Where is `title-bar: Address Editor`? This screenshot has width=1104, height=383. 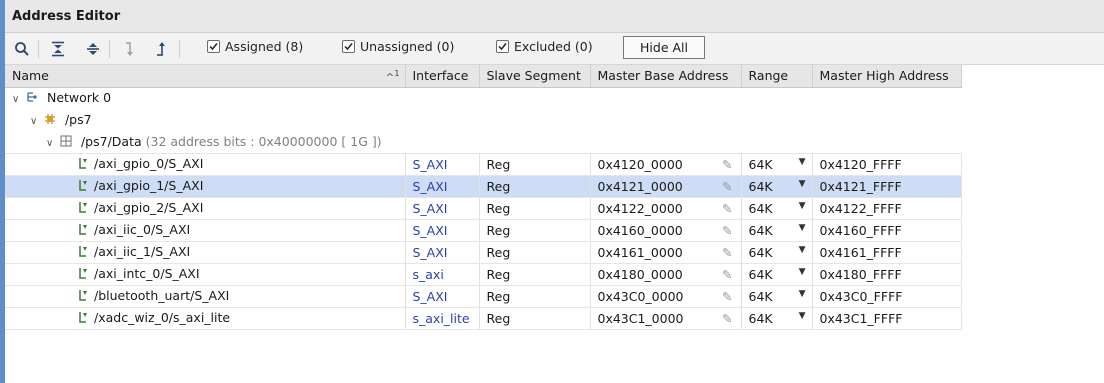
title-bar: Address Editor is located at coordinates (554, 16).